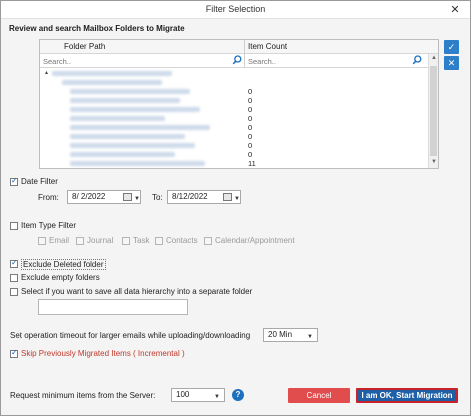 The height and width of the screenshot is (416, 471). I want to click on save-hierarchy-checkbox, so click(14, 292).